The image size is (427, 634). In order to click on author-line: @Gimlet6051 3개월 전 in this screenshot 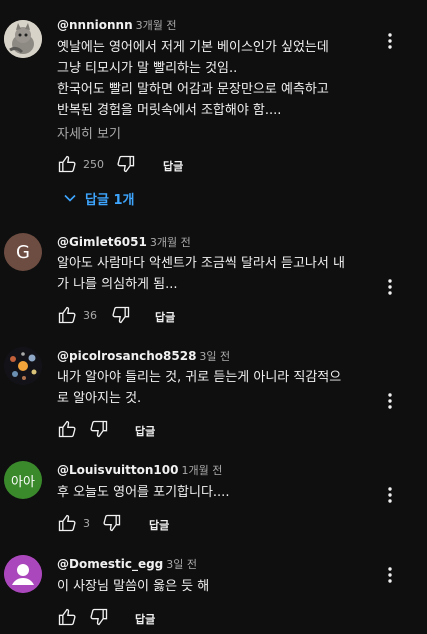, I will do `click(124, 242)`.